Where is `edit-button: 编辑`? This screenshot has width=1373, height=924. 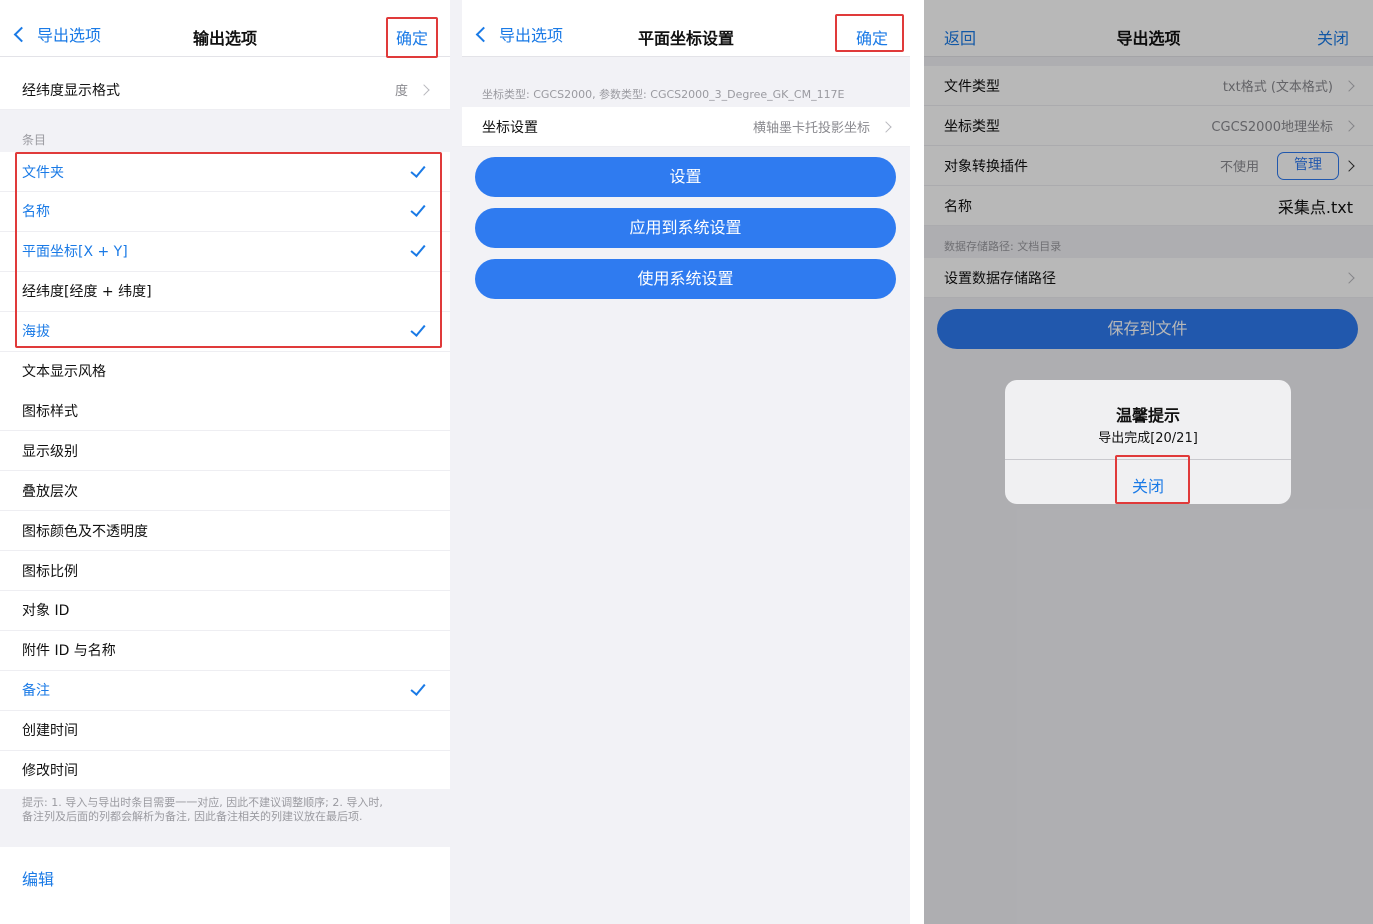 edit-button: 编辑 is located at coordinates (38, 878).